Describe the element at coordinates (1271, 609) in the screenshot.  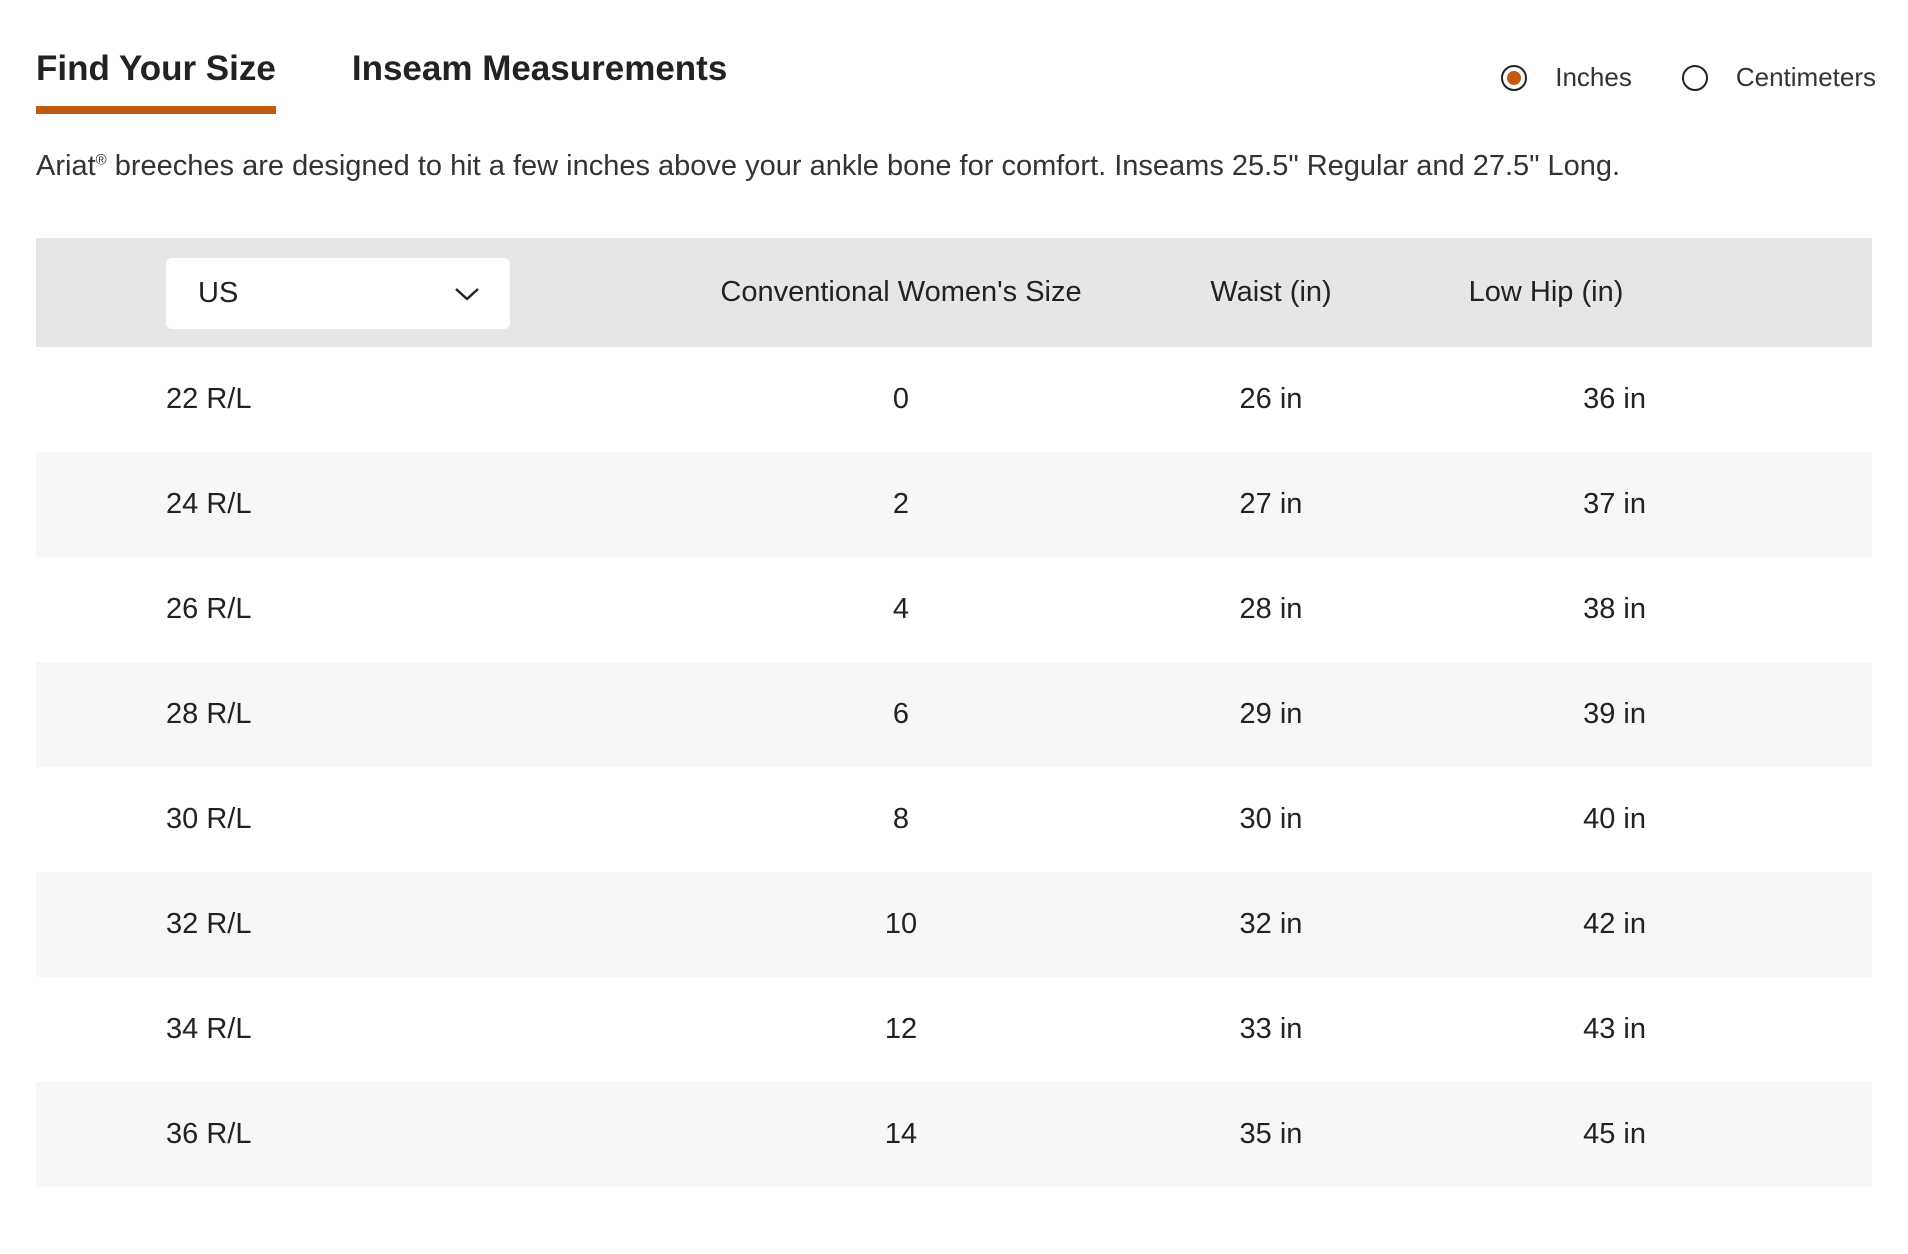
I see `cell-waist: 28 in` at that location.